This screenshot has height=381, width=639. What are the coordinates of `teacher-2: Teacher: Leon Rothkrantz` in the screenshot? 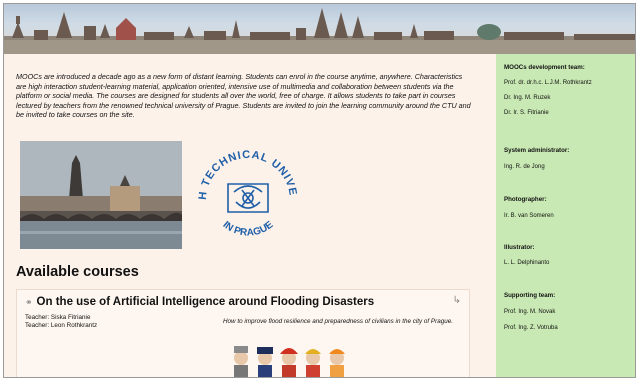 It's located at (61, 326).